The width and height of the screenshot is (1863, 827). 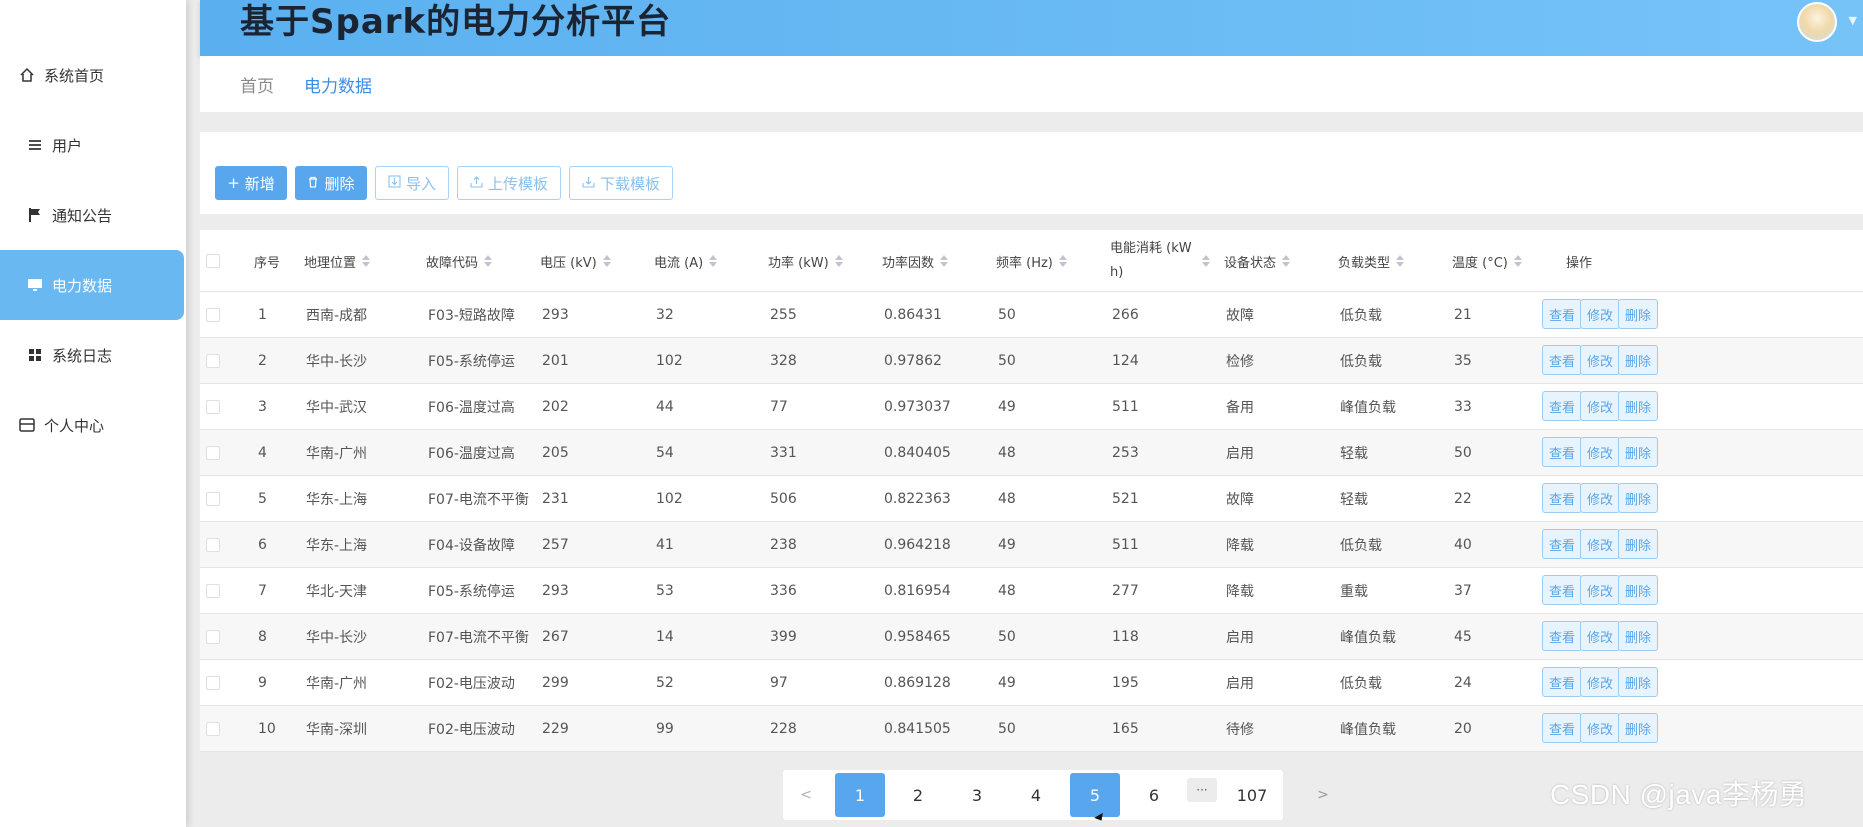 What do you see at coordinates (1817, 22) in the screenshot?
I see `avatar` at bounding box center [1817, 22].